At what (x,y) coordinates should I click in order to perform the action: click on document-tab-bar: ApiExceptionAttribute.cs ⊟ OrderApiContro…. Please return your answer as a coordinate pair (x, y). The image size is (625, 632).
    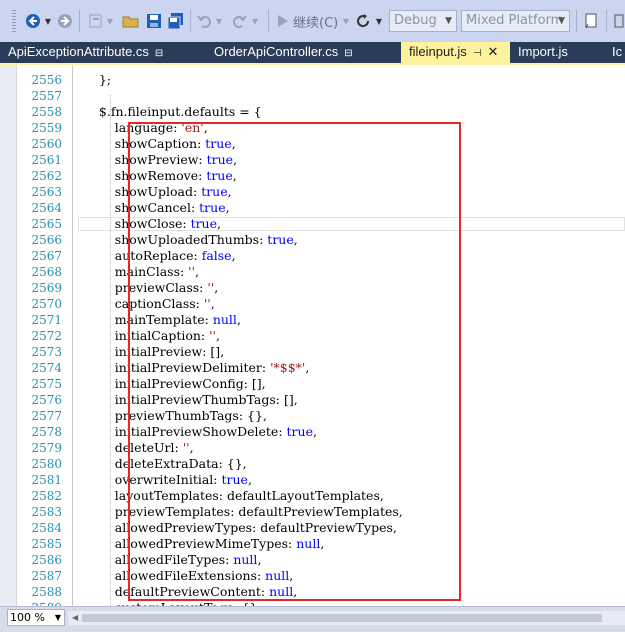
    Looking at the image, I should click on (312, 52).